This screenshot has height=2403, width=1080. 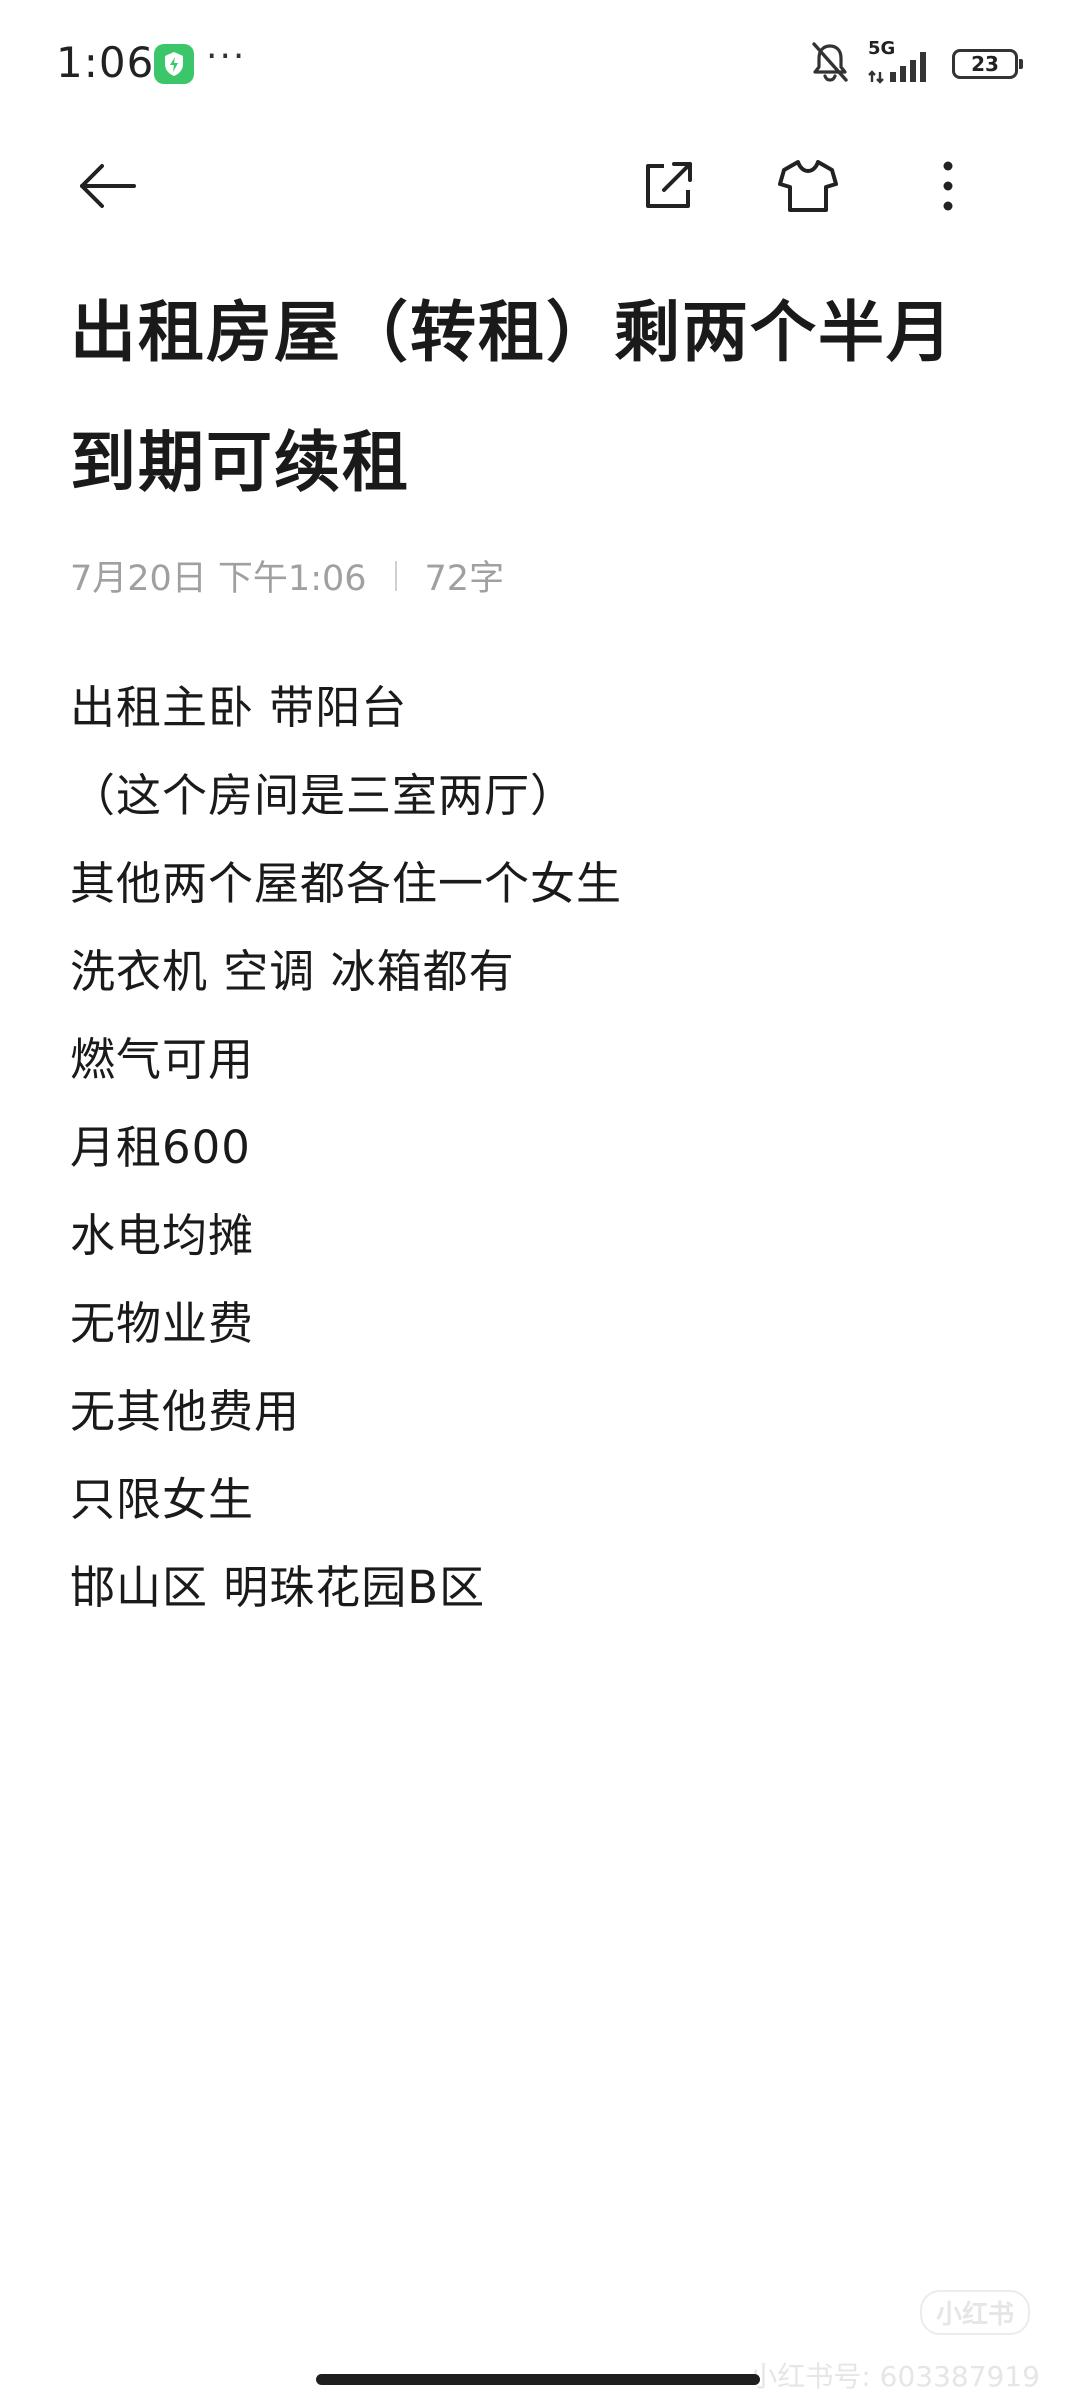 I want to click on share-icon, so click(x=669, y=185).